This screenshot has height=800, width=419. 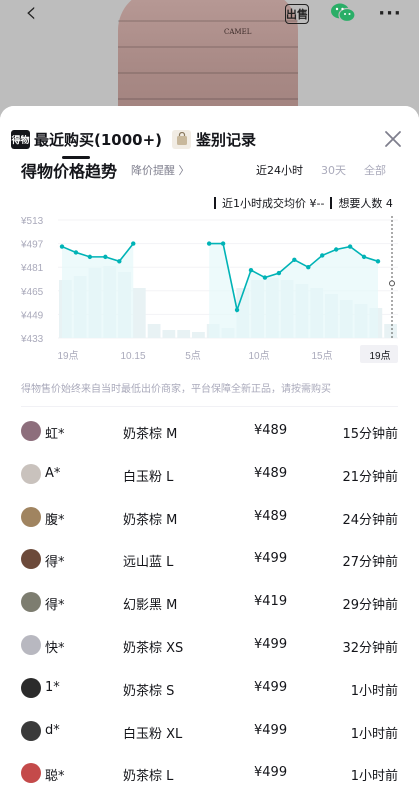 What do you see at coordinates (149, 691) in the screenshot?
I see `item-spec: 奶茶棕 S` at bounding box center [149, 691].